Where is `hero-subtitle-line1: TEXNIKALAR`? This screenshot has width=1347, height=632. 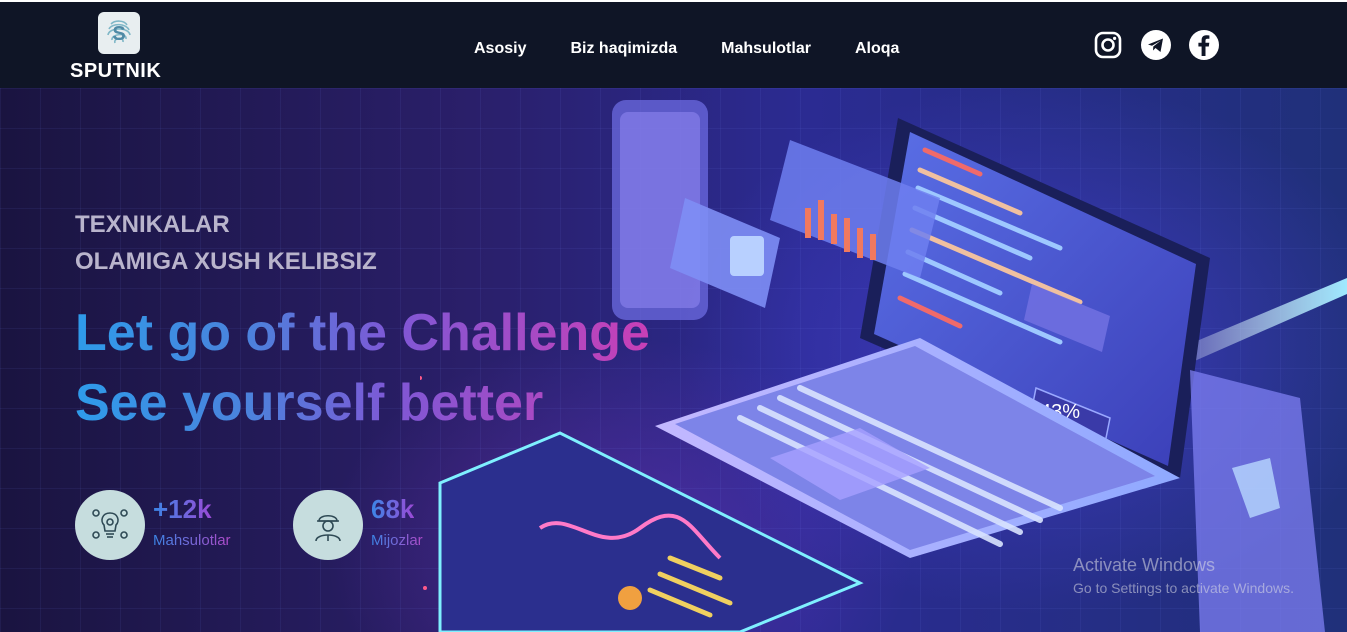 hero-subtitle-line1: TEXNIKALAR is located at coordinates (152, 224).